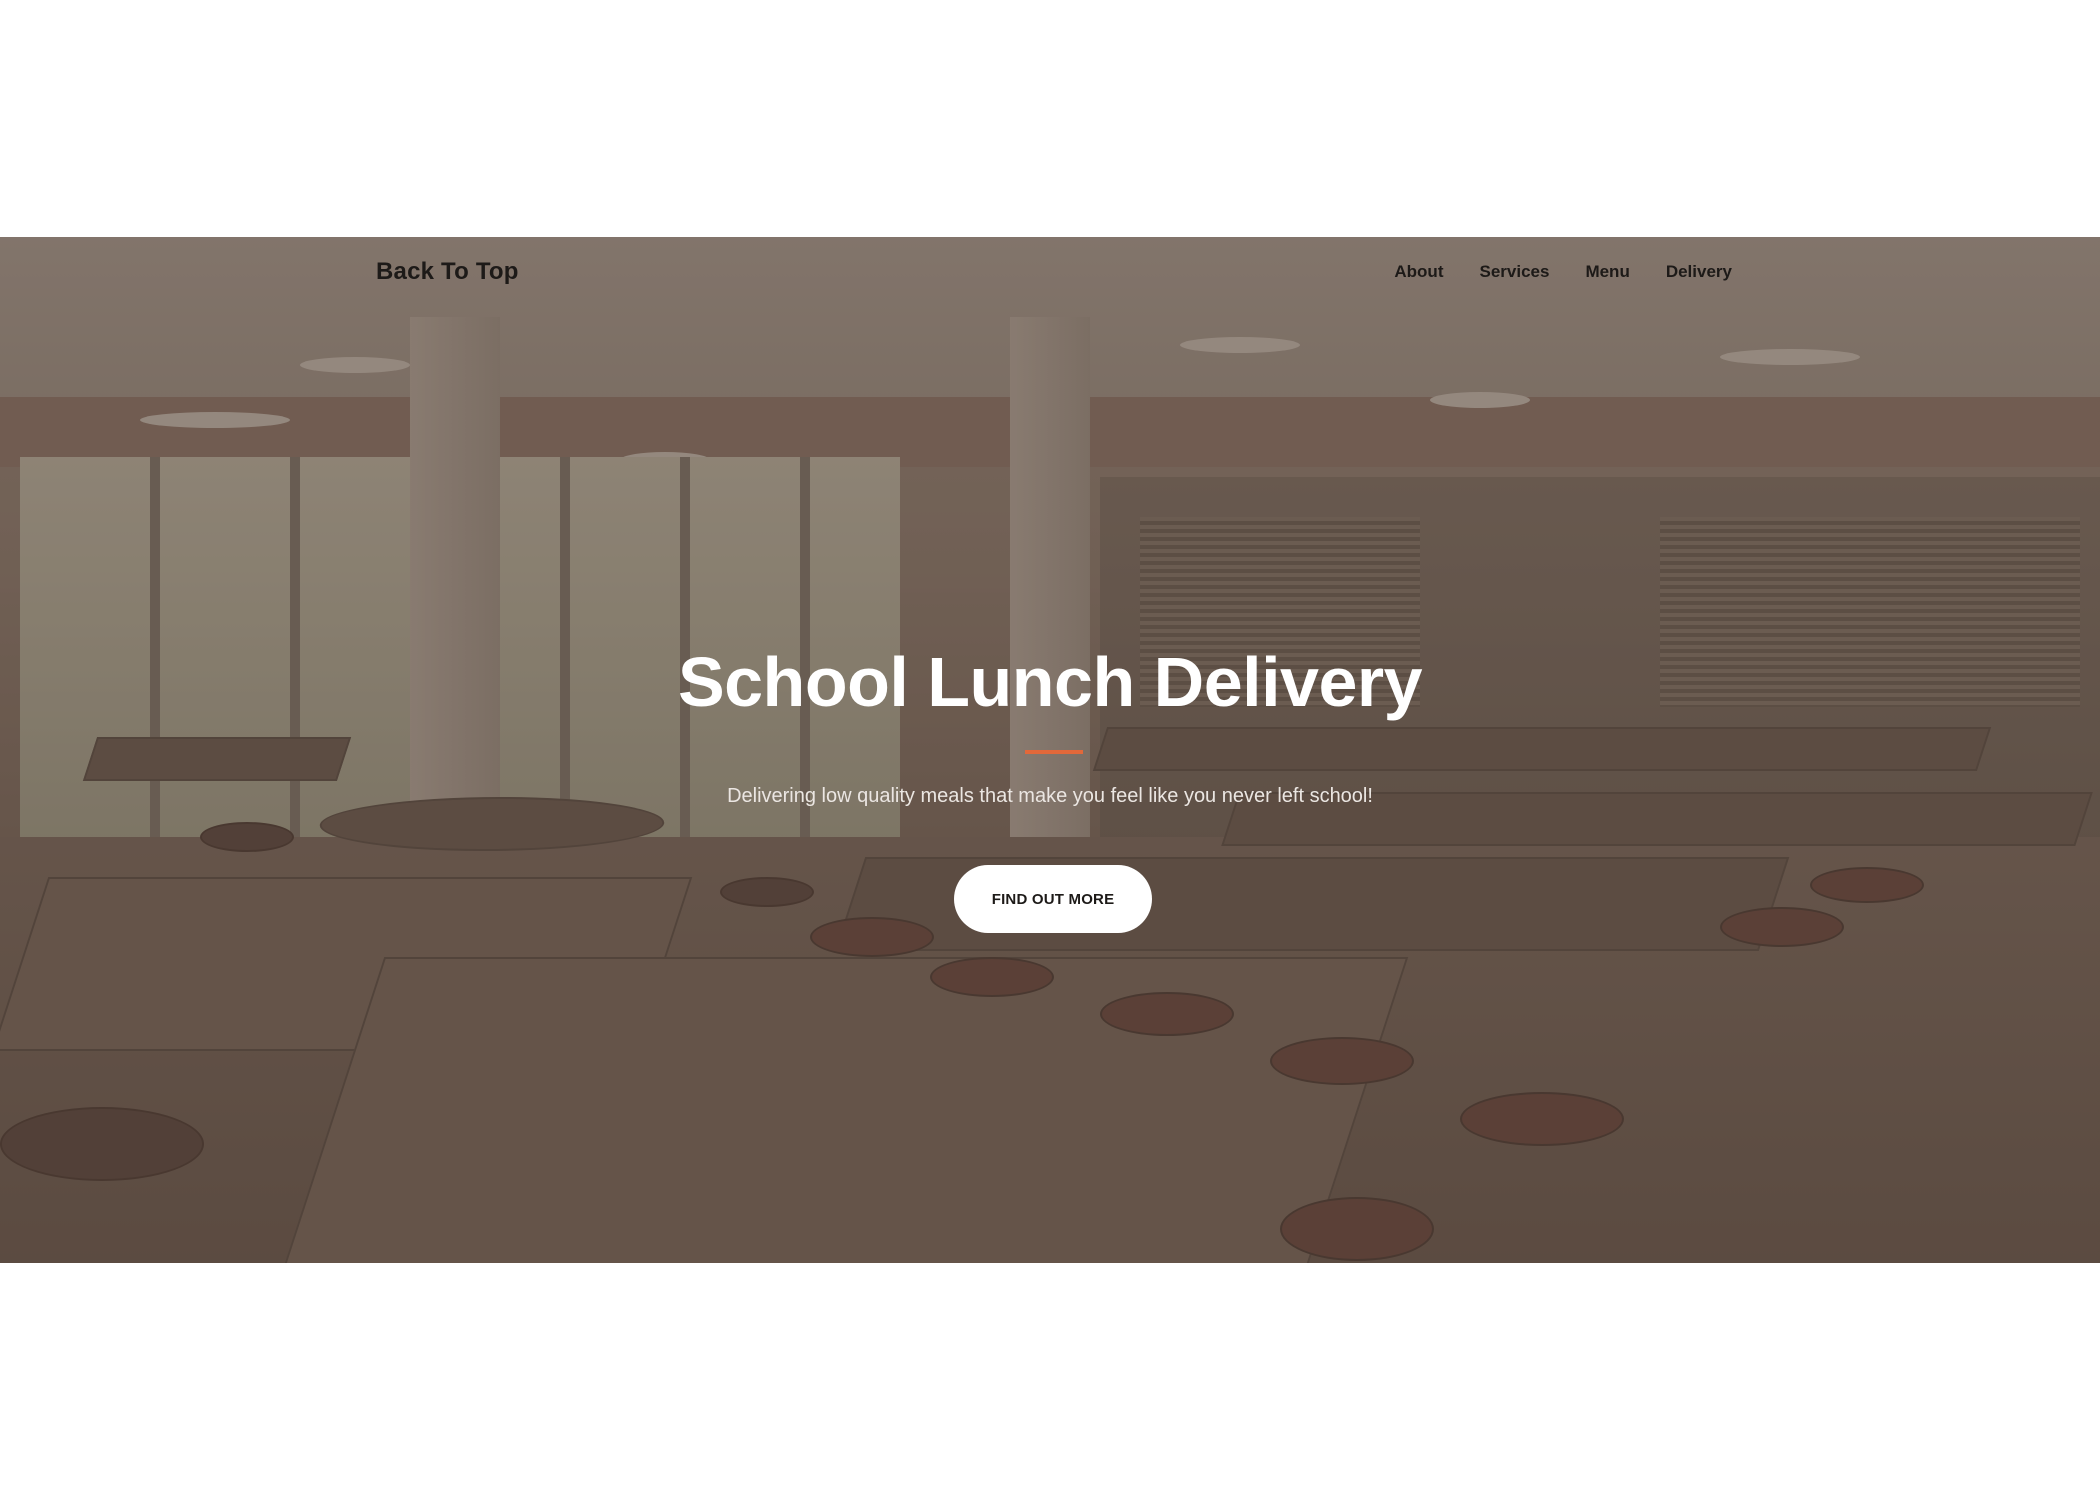 This screenshot has width=2100, height=1500. Describe the element at coordinates (1053, 899) in the screenshot. I see `find-out-more-button: FIND OUT MORE` at that location.